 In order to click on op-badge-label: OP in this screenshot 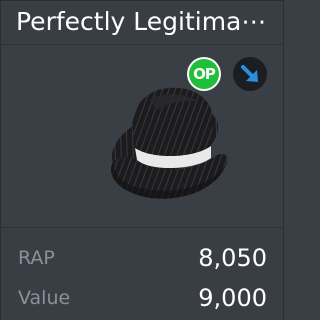, I will do `click(204, 74)`.